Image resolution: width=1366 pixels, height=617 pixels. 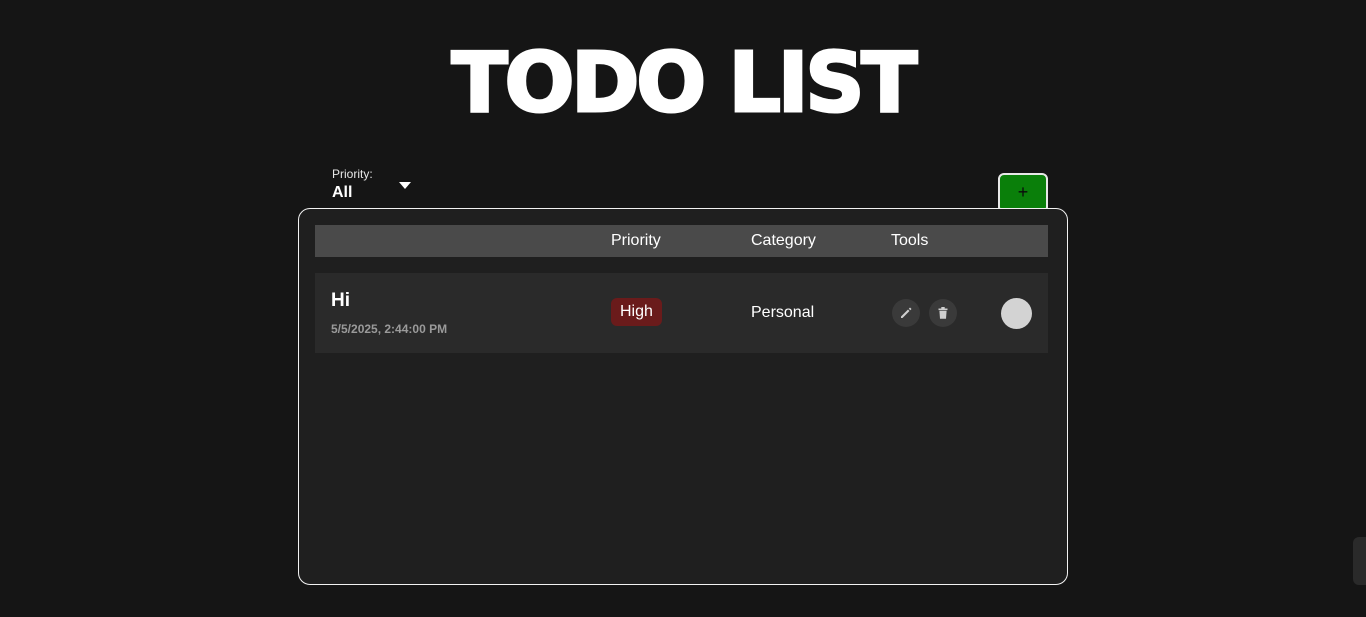 What do you see at coordinates (681, 241) in the screenshot?
I see `table-header: Priority Category Tools` at bounding box center [681, 241].